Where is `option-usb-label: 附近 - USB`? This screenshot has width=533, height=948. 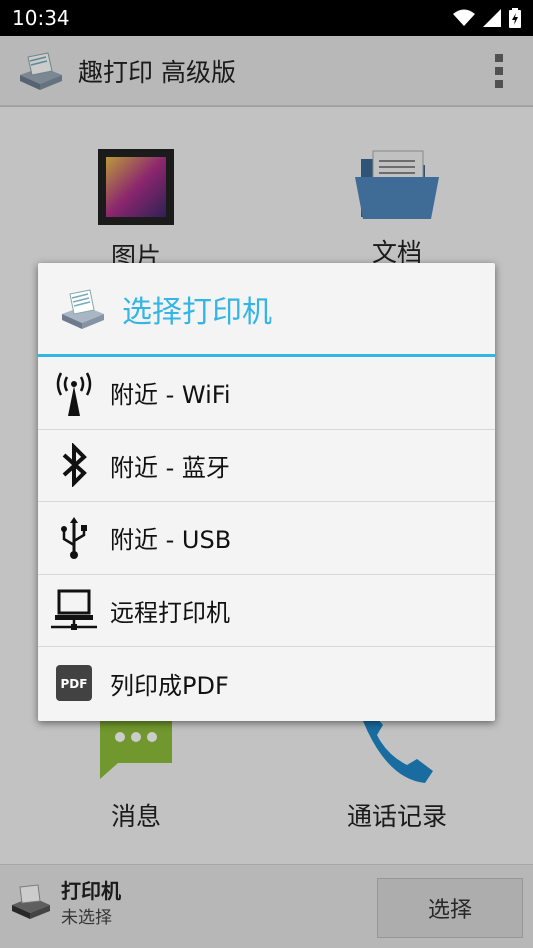 option-usb-label: 附近 - USB is located at coordinates (171, 540).